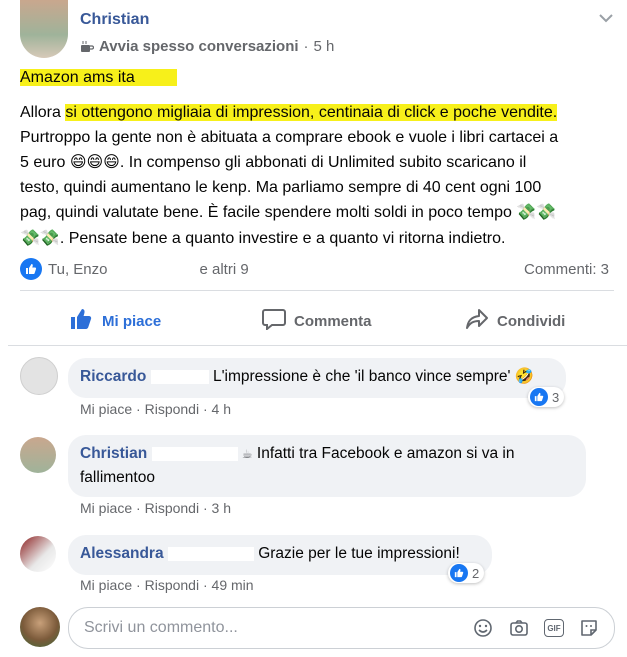 The height and width of the screenshot is (657, 627). I want to click on post-author-avatar, so click(44, 29).